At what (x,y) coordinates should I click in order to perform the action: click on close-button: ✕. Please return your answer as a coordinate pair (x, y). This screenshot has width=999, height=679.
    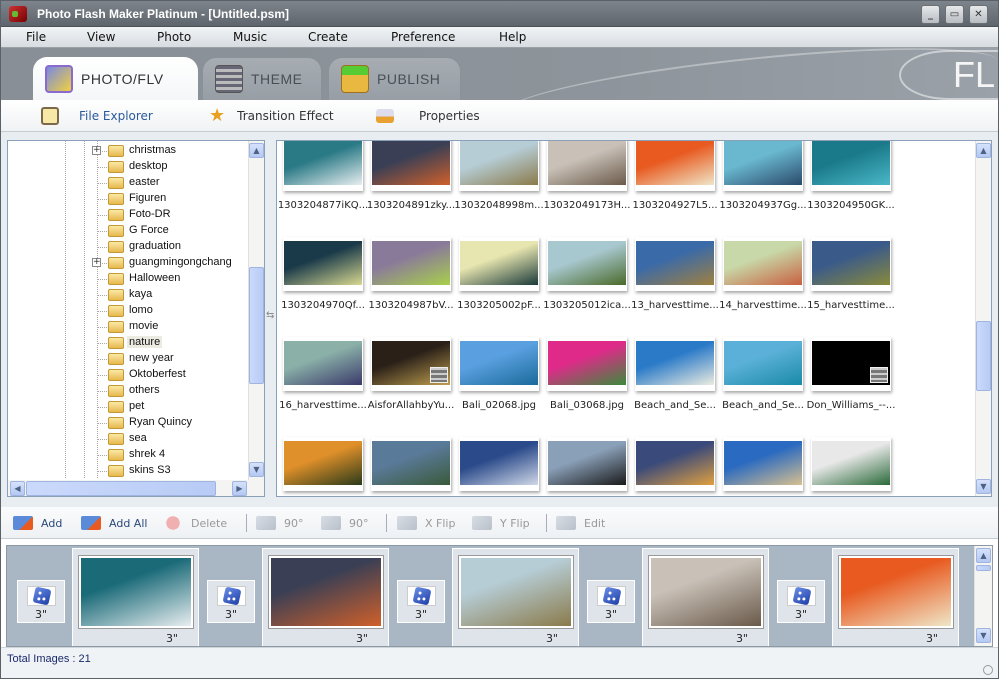
    Looking at the image, I should click on (978, 14).